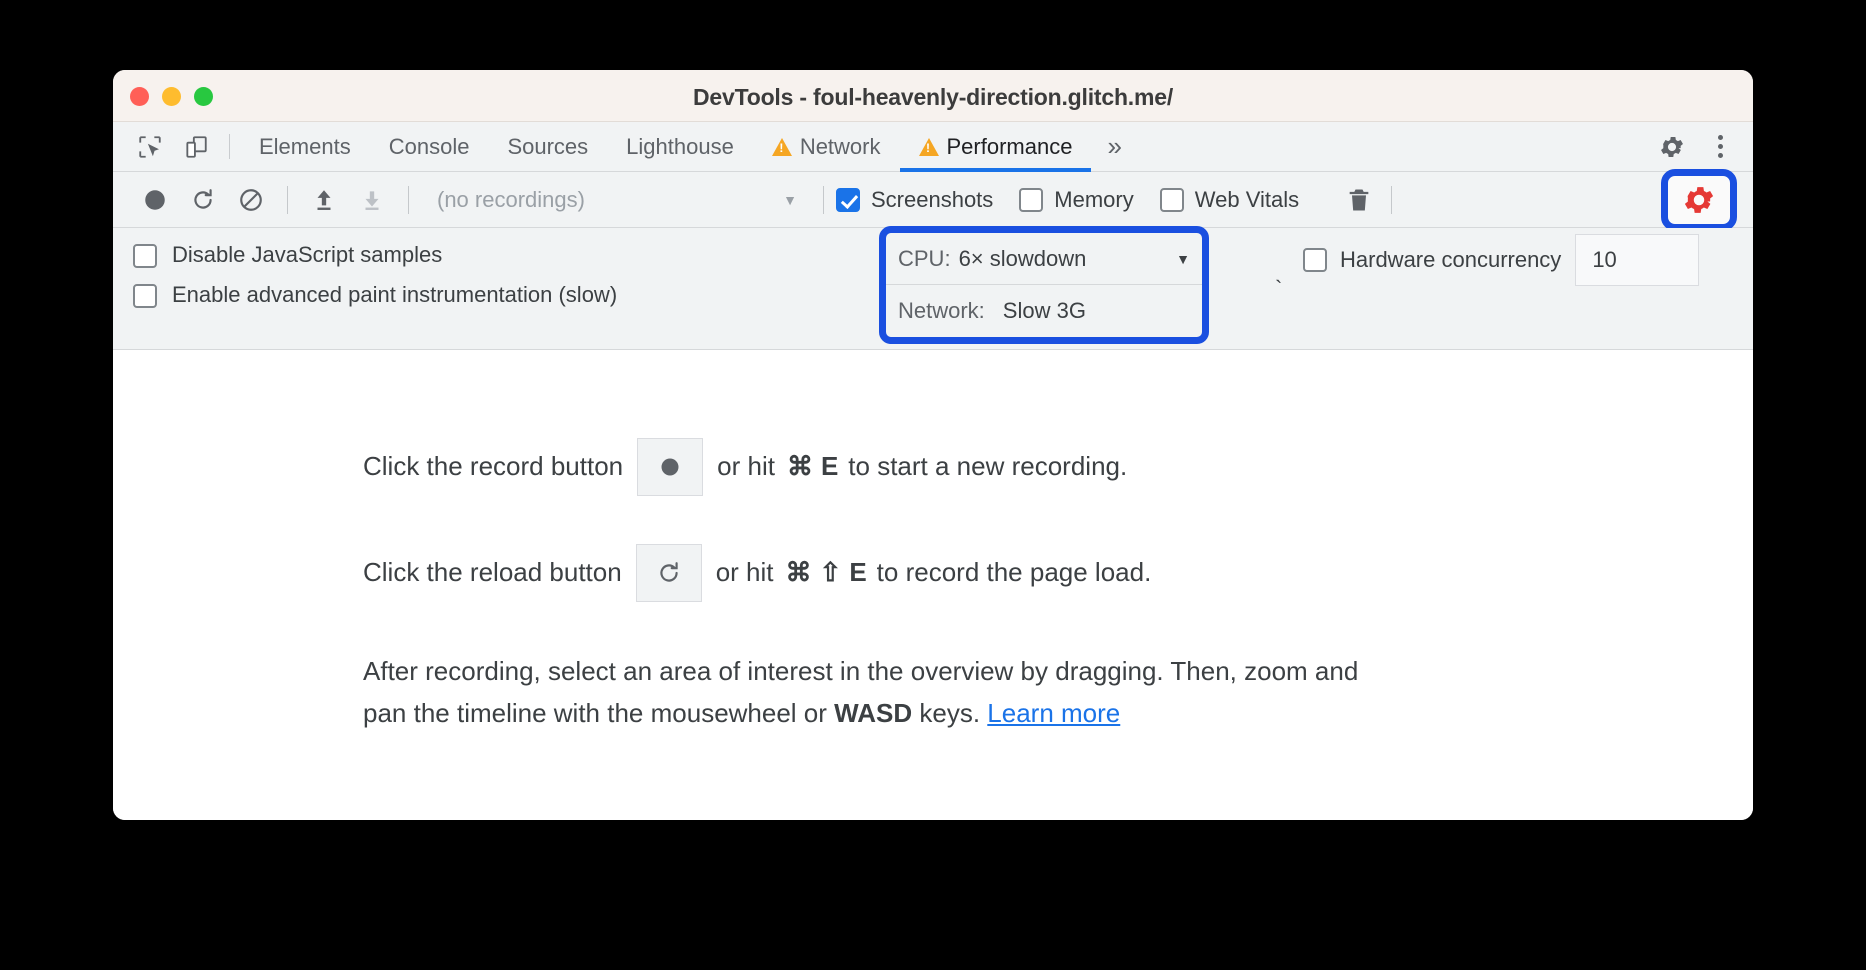  I want to click on reload-and-record-button, so click(203, 200).